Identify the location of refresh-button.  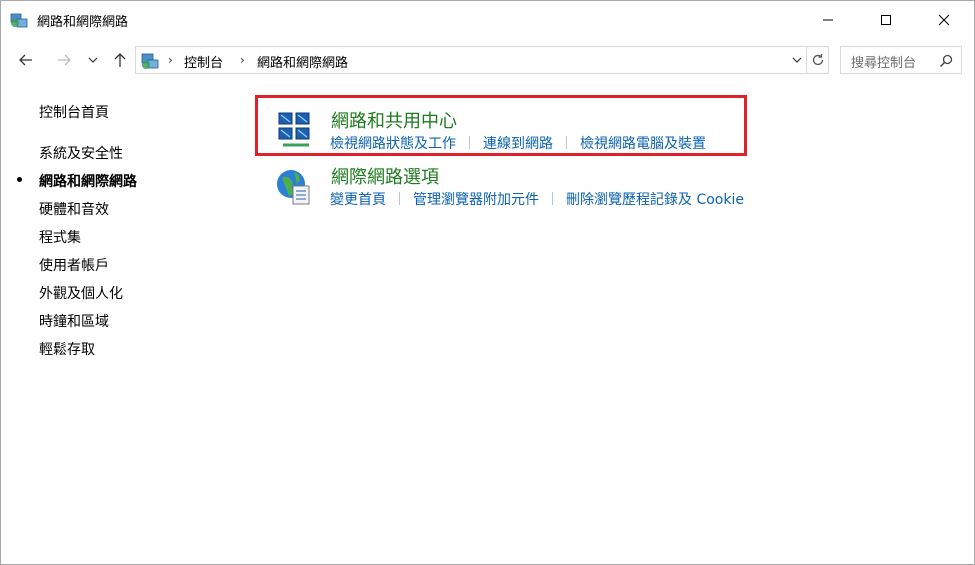
(818, 60).